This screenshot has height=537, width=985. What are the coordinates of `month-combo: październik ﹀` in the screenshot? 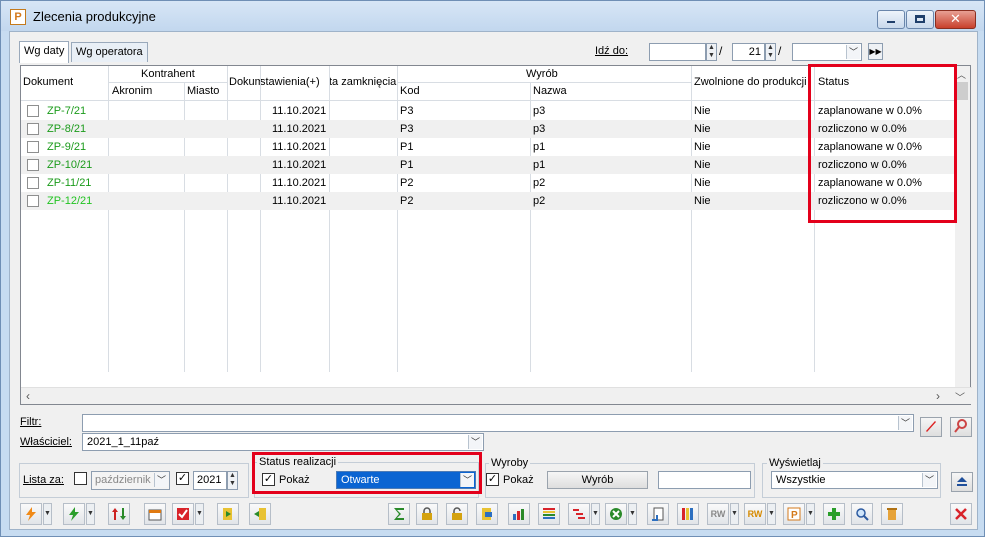 It's located at (130, 480).